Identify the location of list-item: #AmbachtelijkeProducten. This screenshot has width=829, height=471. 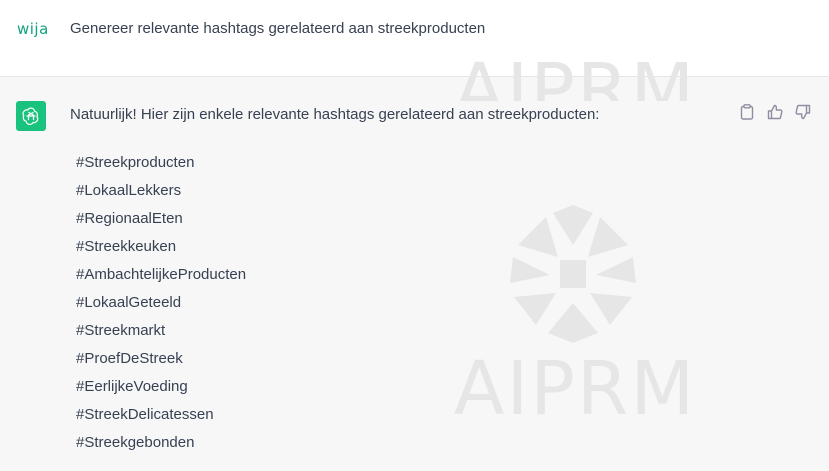
(161, 274).